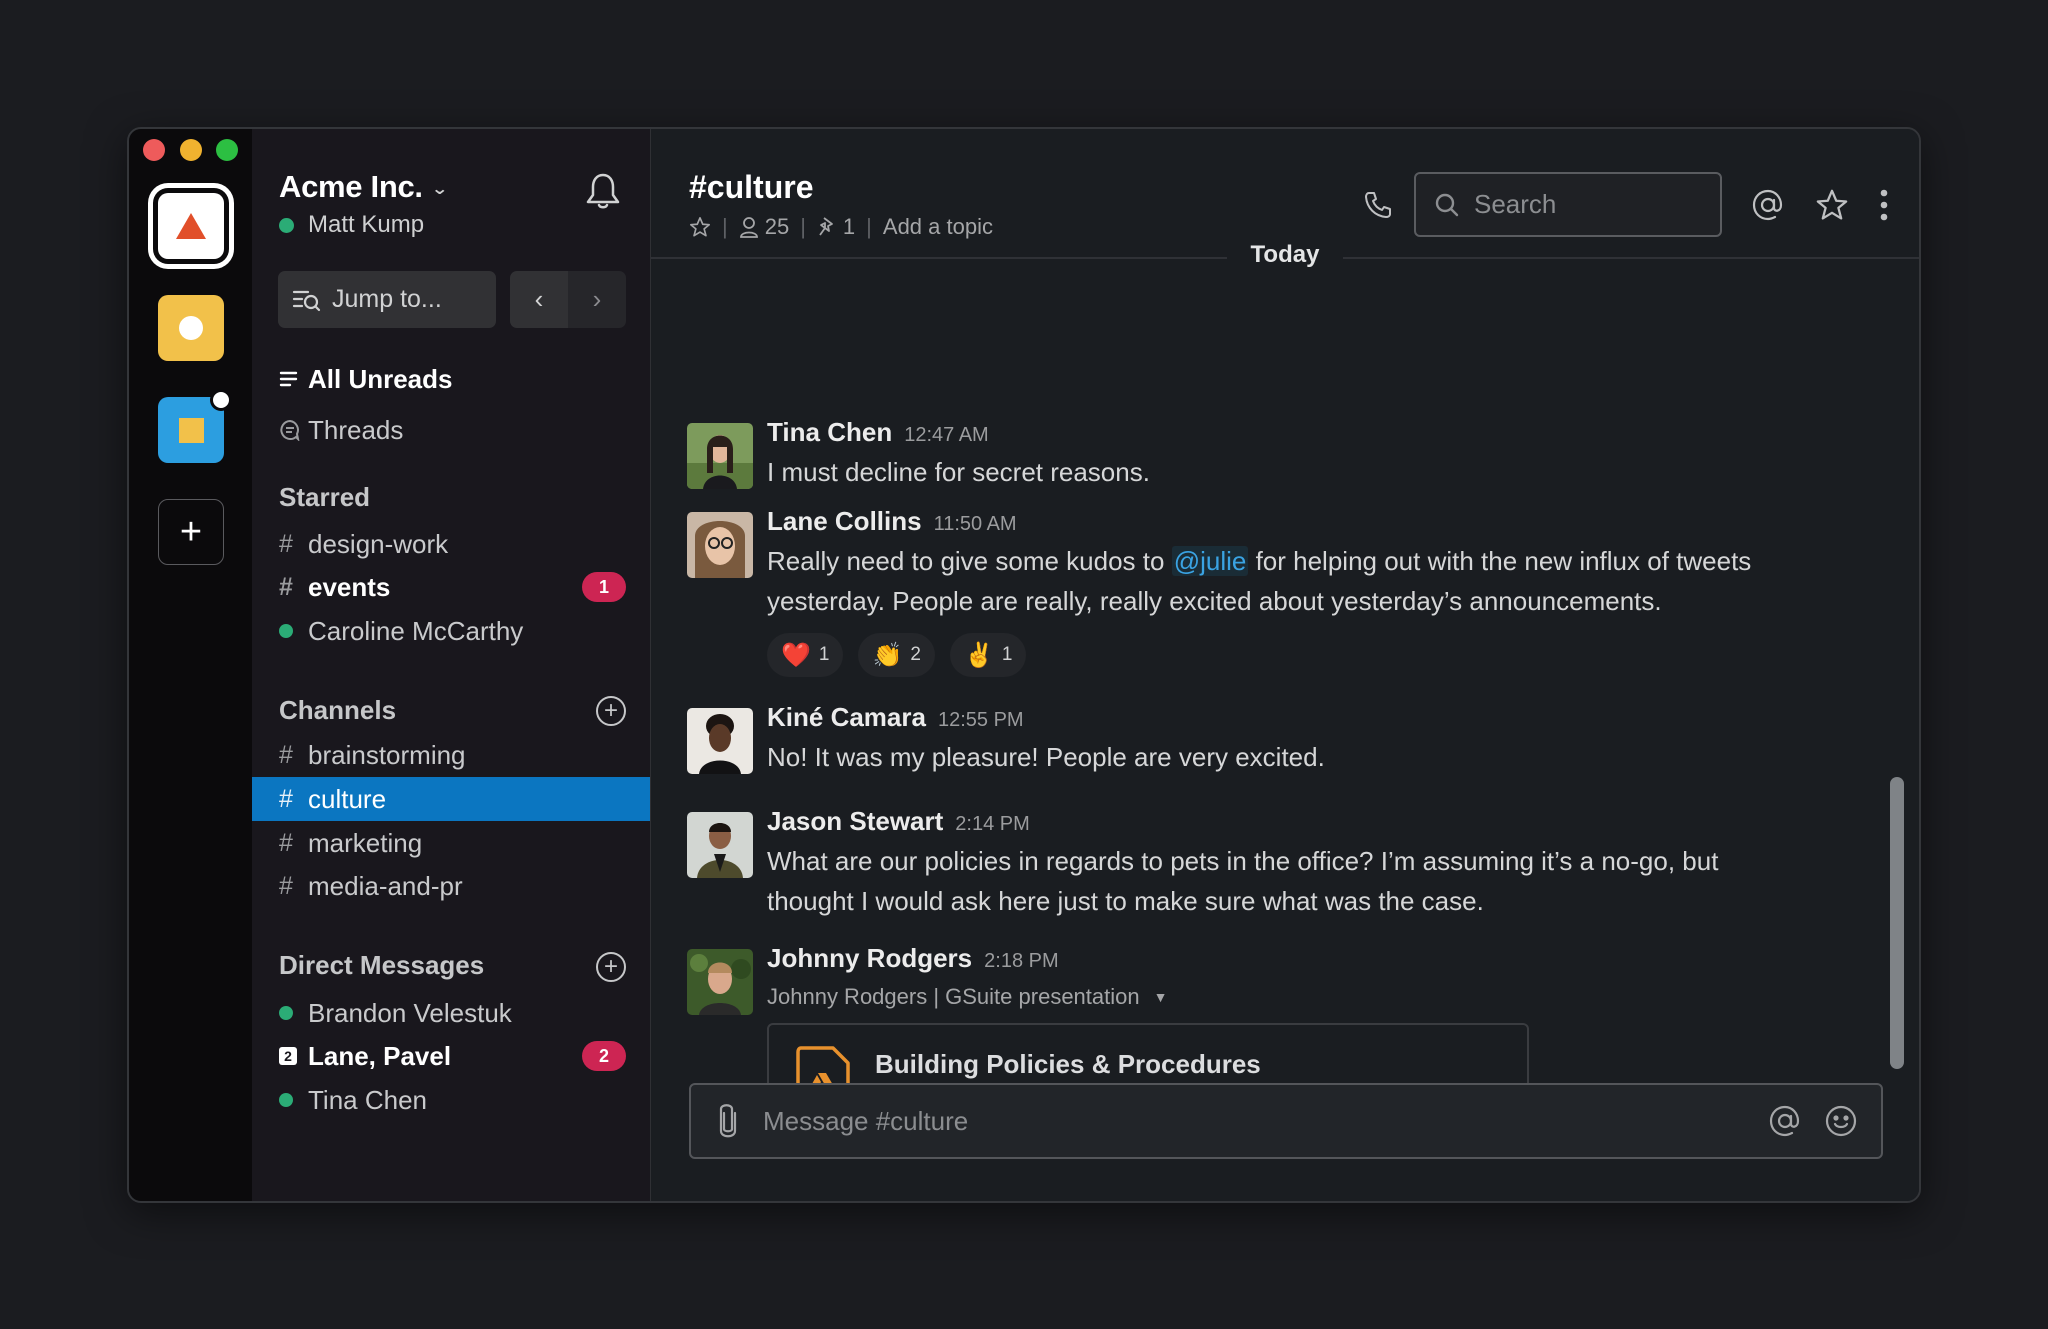  I want to click on members-button: 25, so click(764, 227).